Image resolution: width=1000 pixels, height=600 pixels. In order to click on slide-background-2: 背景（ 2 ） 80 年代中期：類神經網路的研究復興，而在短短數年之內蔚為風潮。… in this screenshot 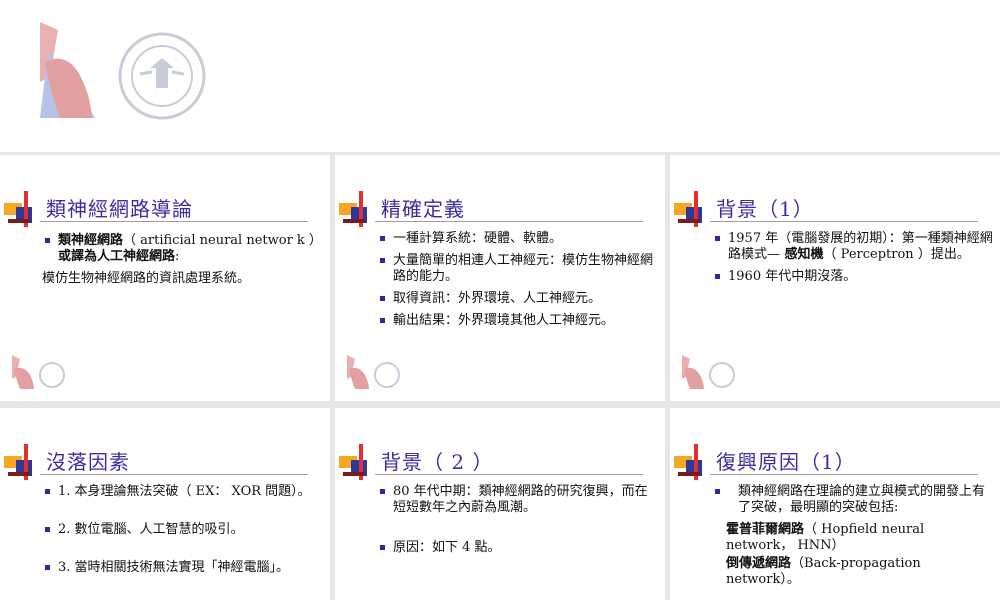, I will do `click(500, 504)`.